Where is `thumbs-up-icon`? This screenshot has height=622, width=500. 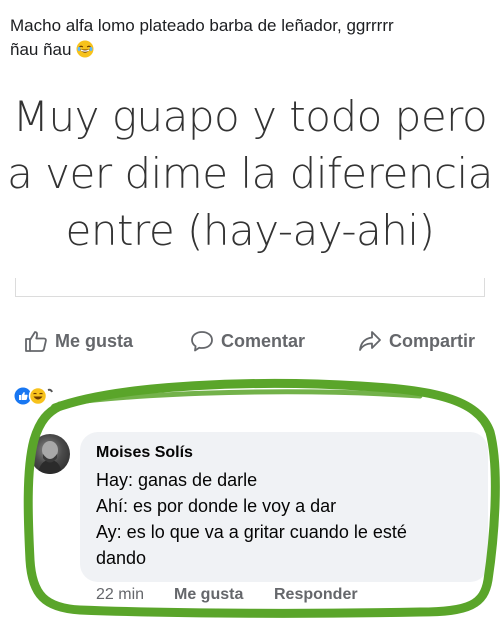
thumbs-up-icon is located at coordinates (36, 341).